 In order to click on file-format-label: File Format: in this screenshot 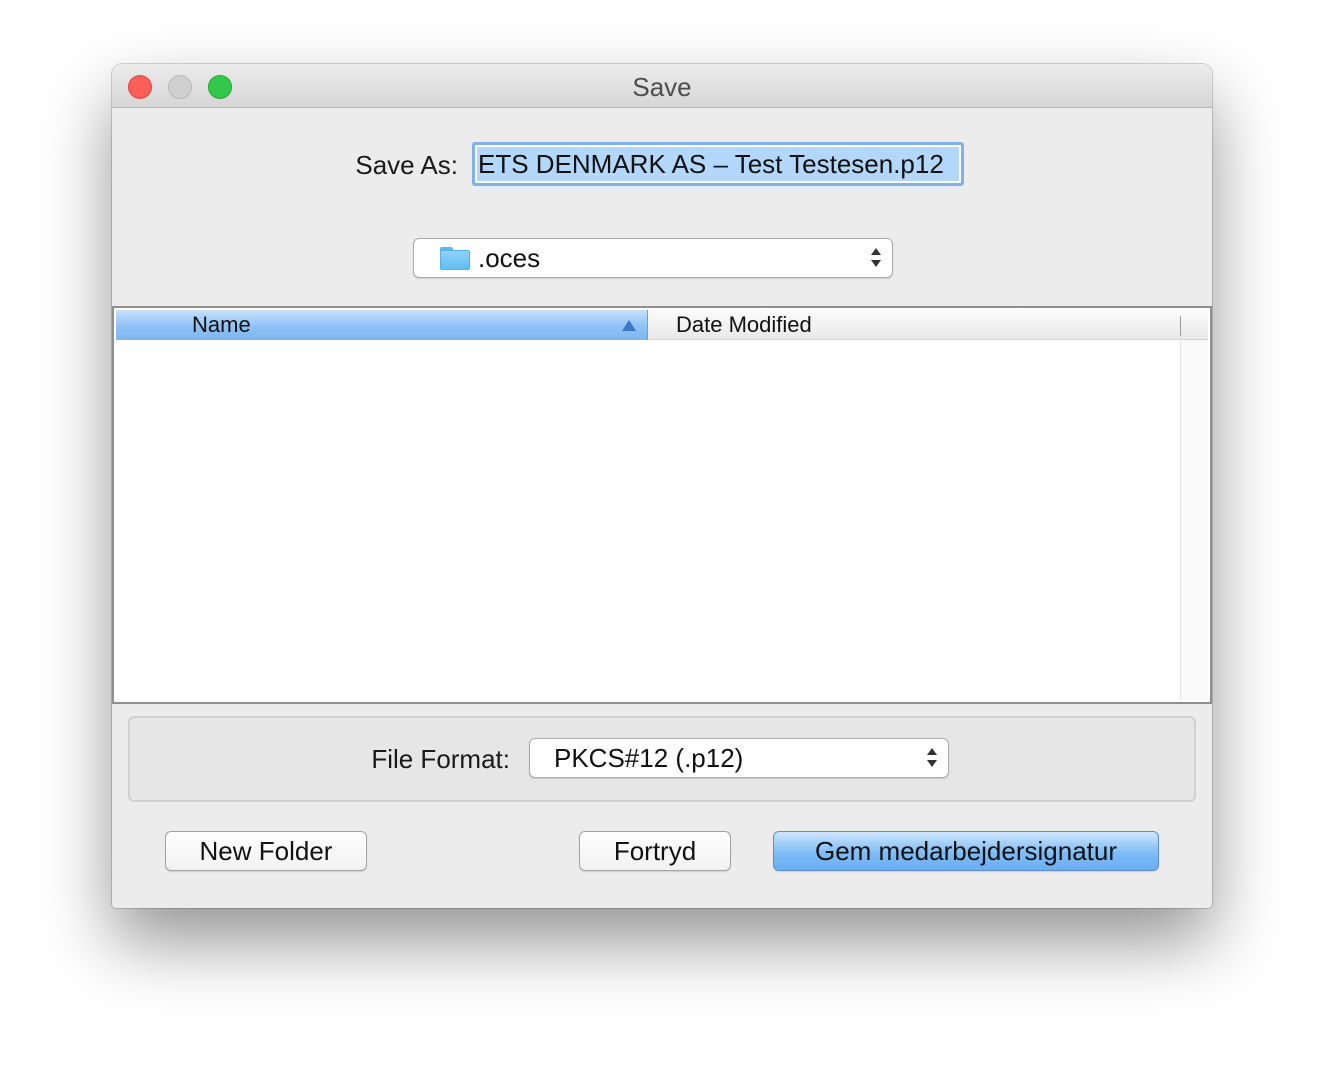, I will do `click(440, 759)`.